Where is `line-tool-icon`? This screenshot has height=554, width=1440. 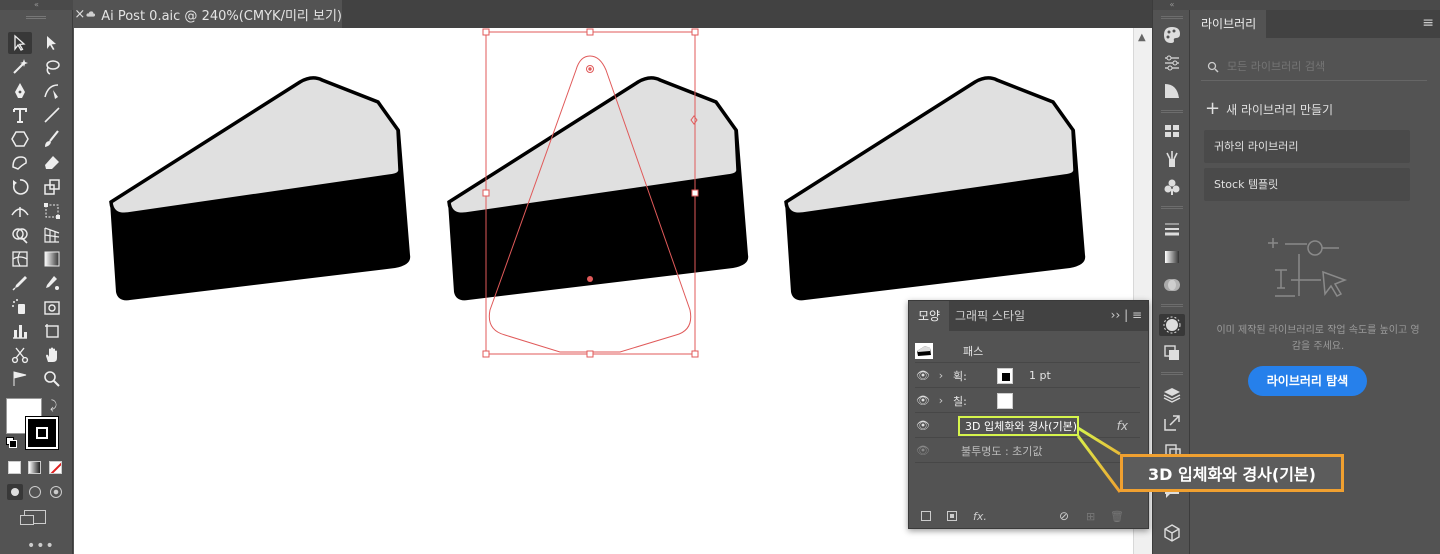
line-tool-icon is located at coordinates (52, 115).